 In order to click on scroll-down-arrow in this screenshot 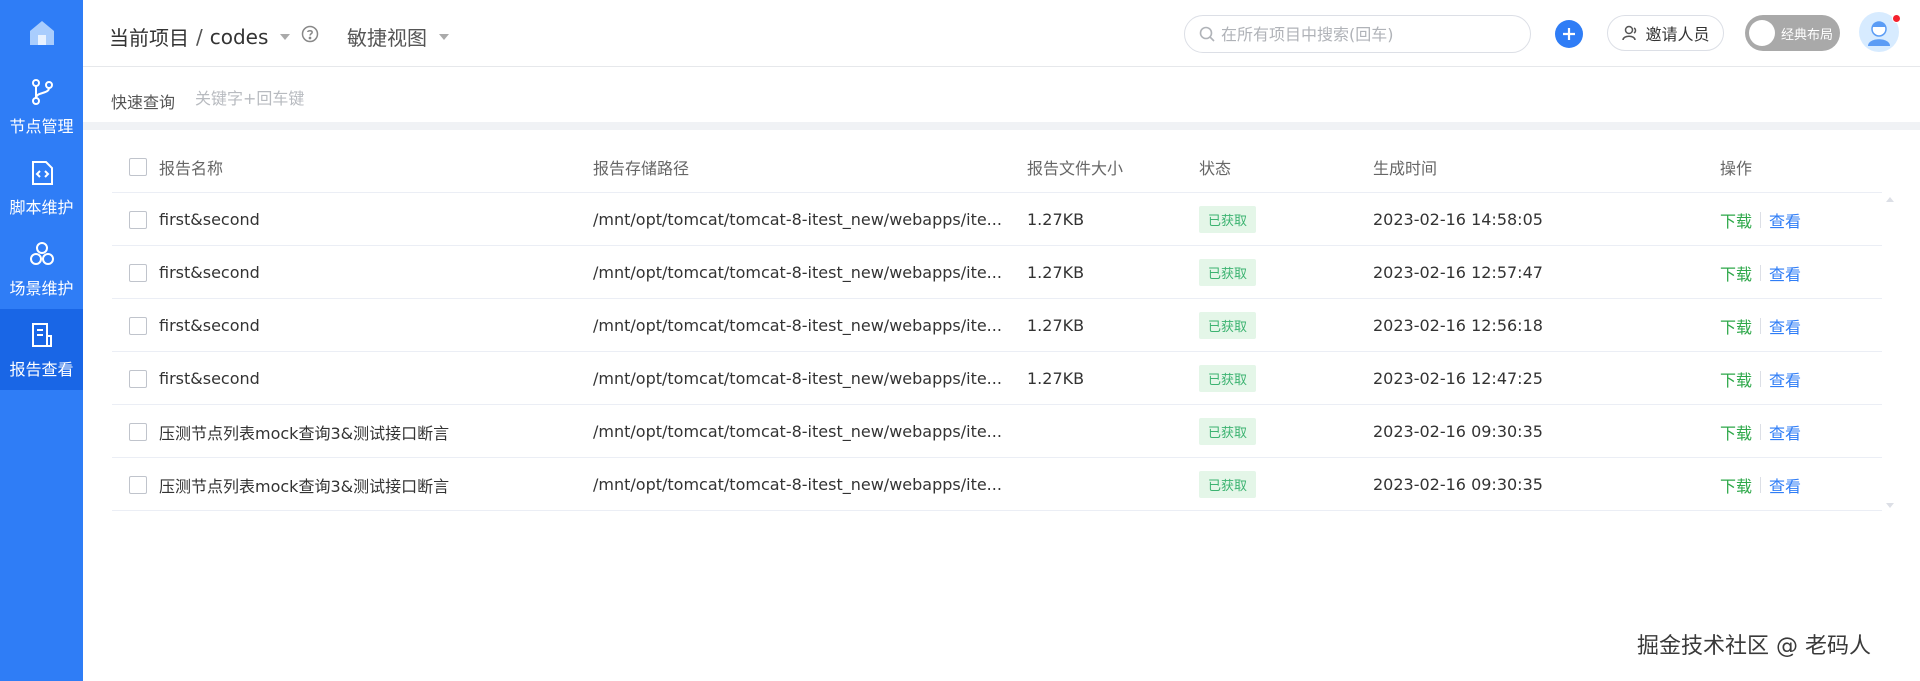, I will do `click(1890, 505)`.